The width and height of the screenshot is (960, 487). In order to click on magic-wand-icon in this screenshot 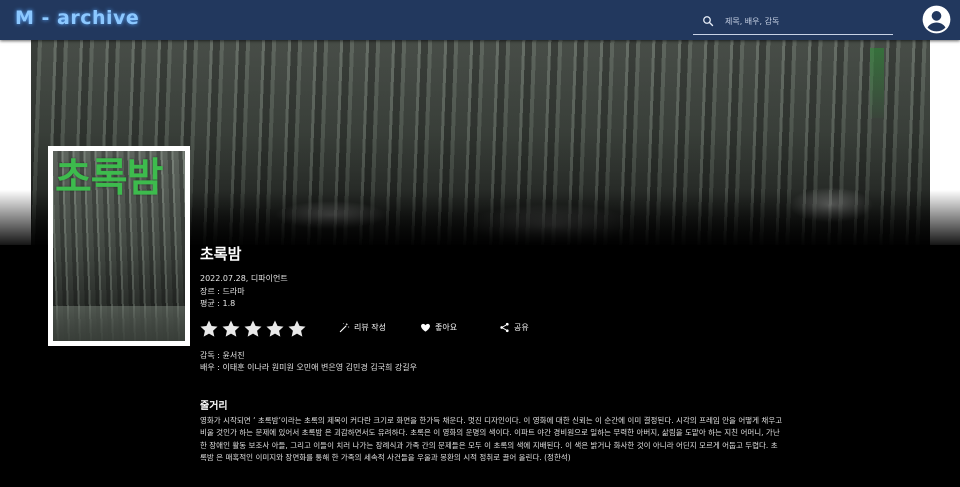, I will do `click(344, 327)`.